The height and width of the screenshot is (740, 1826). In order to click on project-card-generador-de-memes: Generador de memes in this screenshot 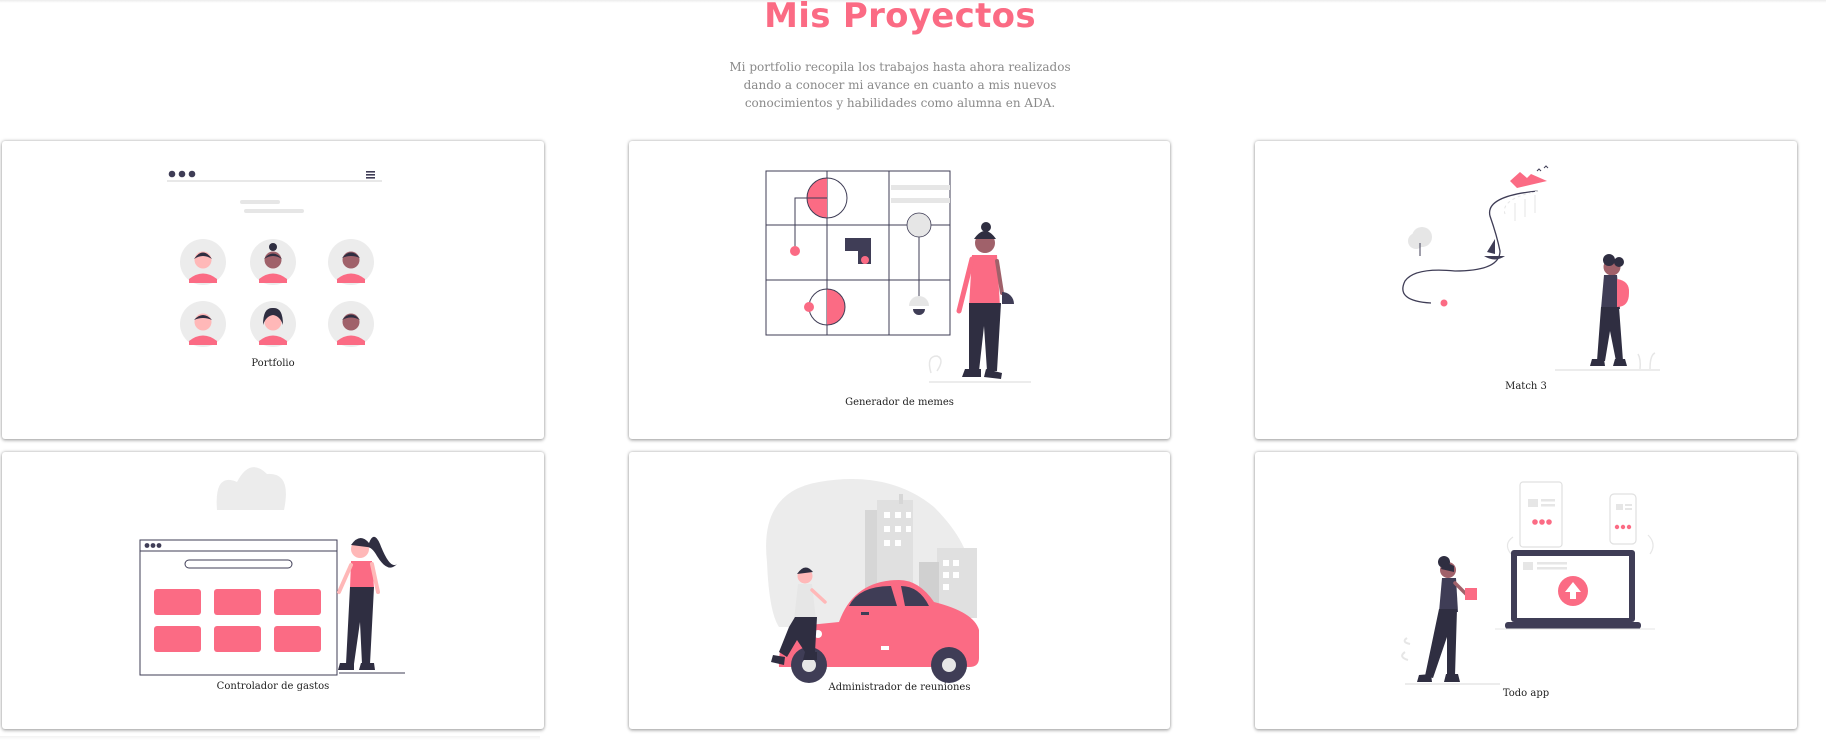, I will do `click(899, 290)`.